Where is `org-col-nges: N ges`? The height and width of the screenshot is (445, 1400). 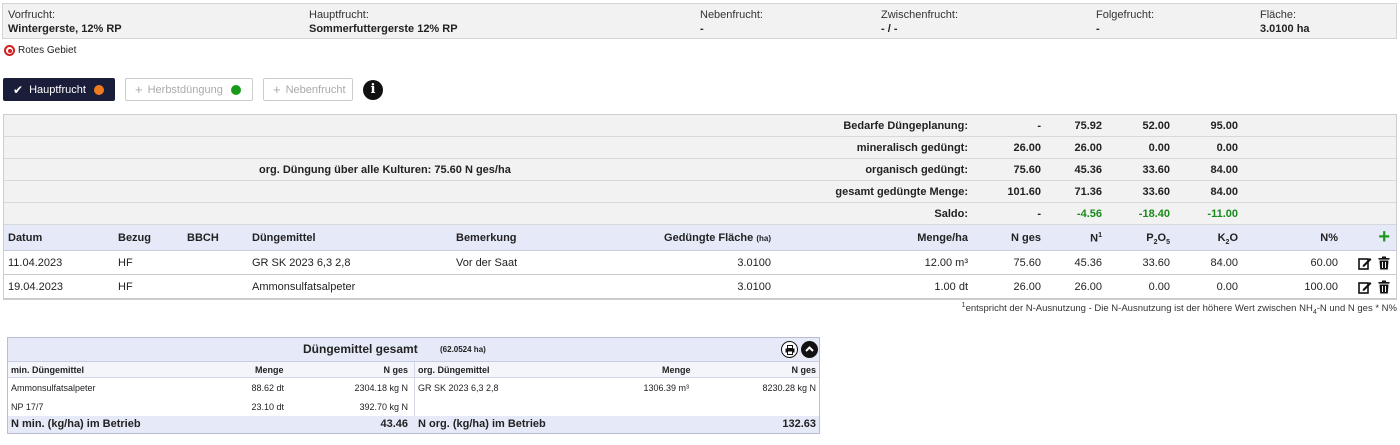 org-col-nges: N ges is located at coordinates (803, 370).